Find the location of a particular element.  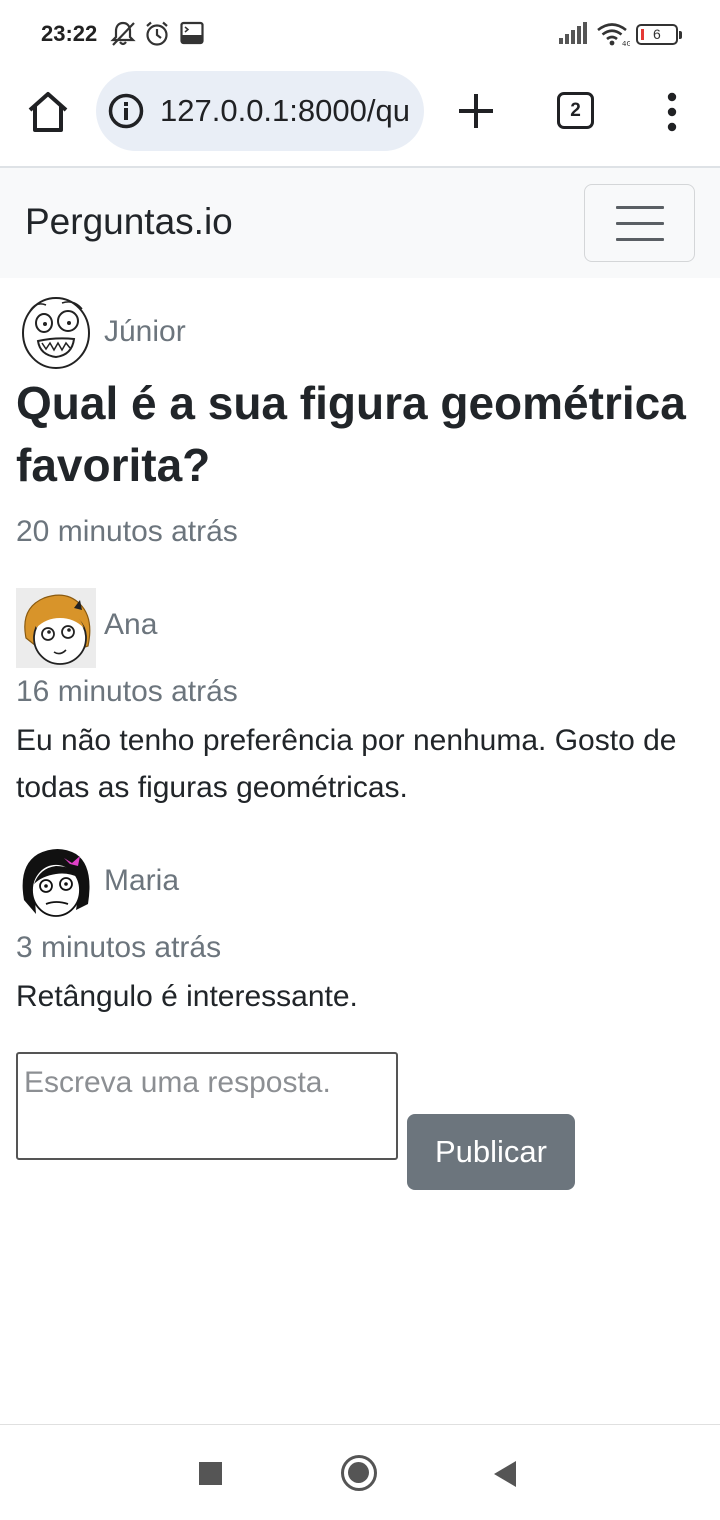

browser-toolbar: 127.0.0.1:8000/questions/1 2 is located at coordinates (360, 119).